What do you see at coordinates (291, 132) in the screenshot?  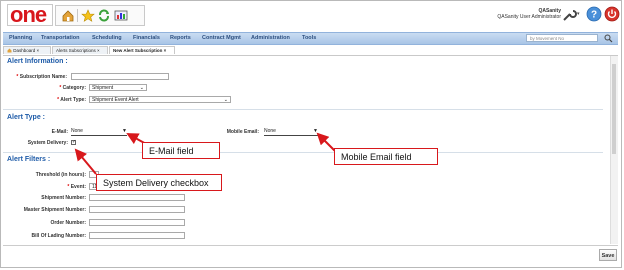 I see `mobile-email-select: None ▼` at bounding box center [291, 132].